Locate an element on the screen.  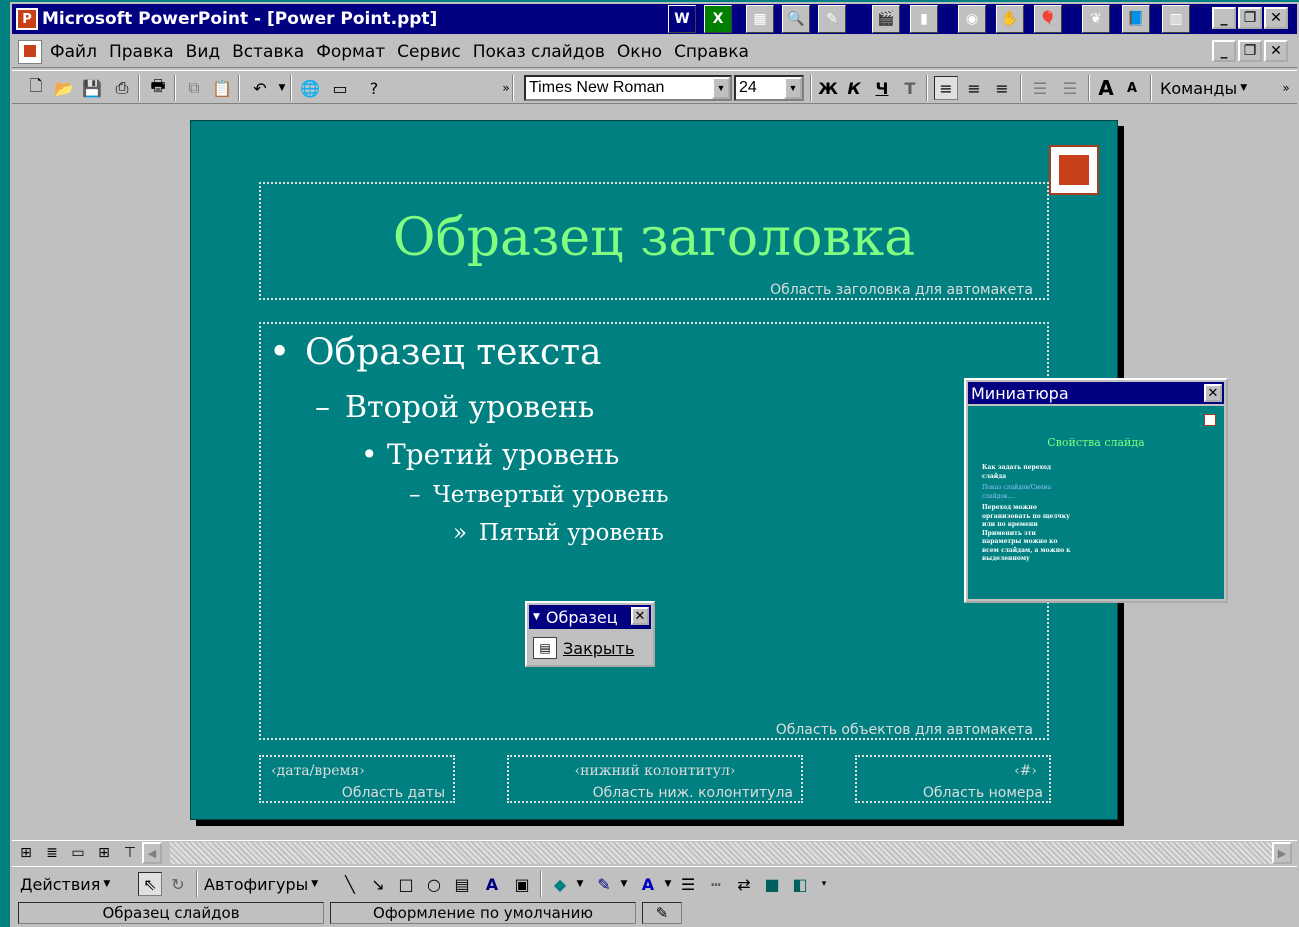
align-right-icon: ≡ is located at coordinates (1002, 88).